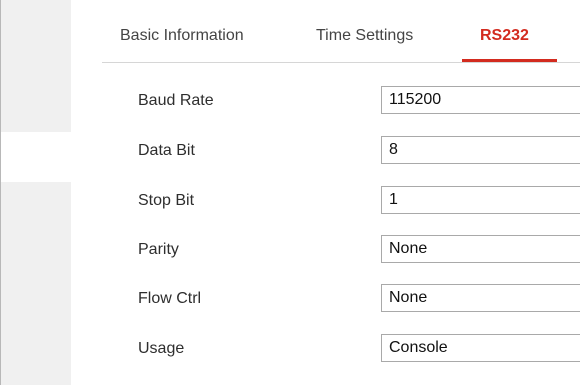 Image resolution: width=580 pixels, height=385 pixels. I want to click on active-tab-indicator, so click(509, 60).